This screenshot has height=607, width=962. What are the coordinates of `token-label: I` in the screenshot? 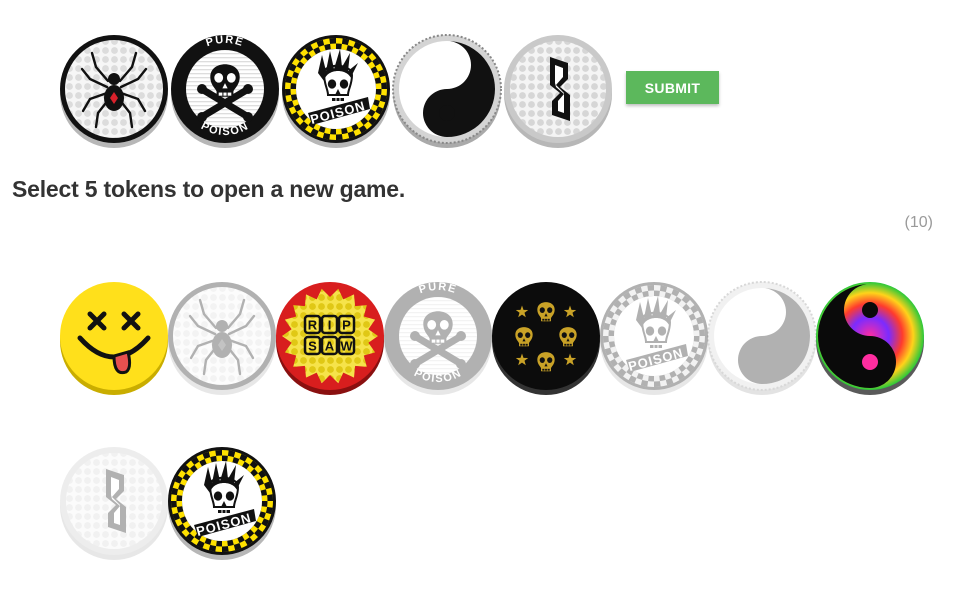 It's located at (330, 325).